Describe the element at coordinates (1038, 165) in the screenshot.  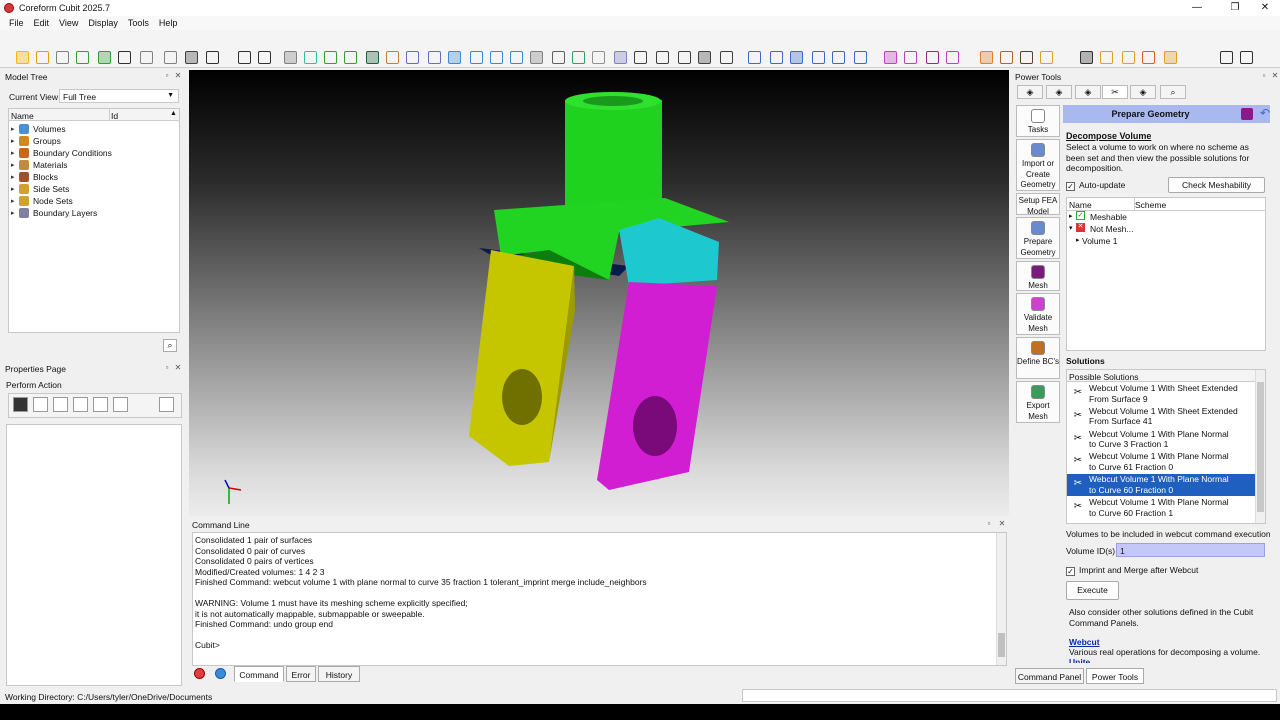
I see `workflow-import-create-geometry-button: Import or Create Geometry` at that location.